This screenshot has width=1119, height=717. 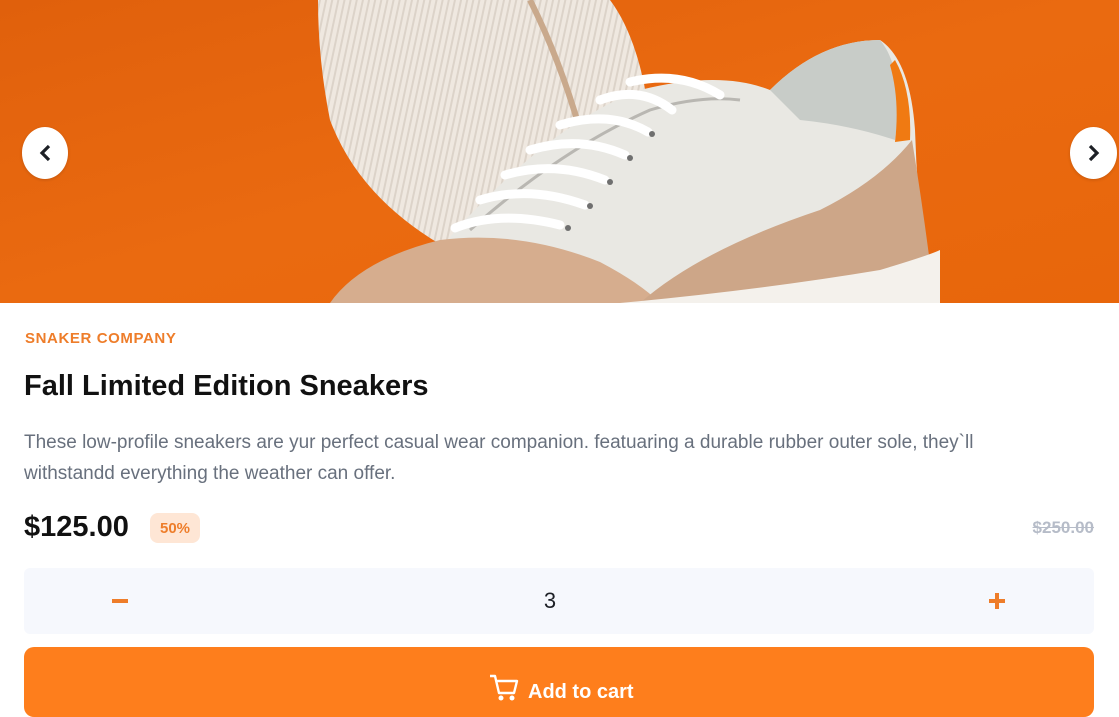 I want to click on company-name: SNAKER COMPANY, so click(x=101, y=338).